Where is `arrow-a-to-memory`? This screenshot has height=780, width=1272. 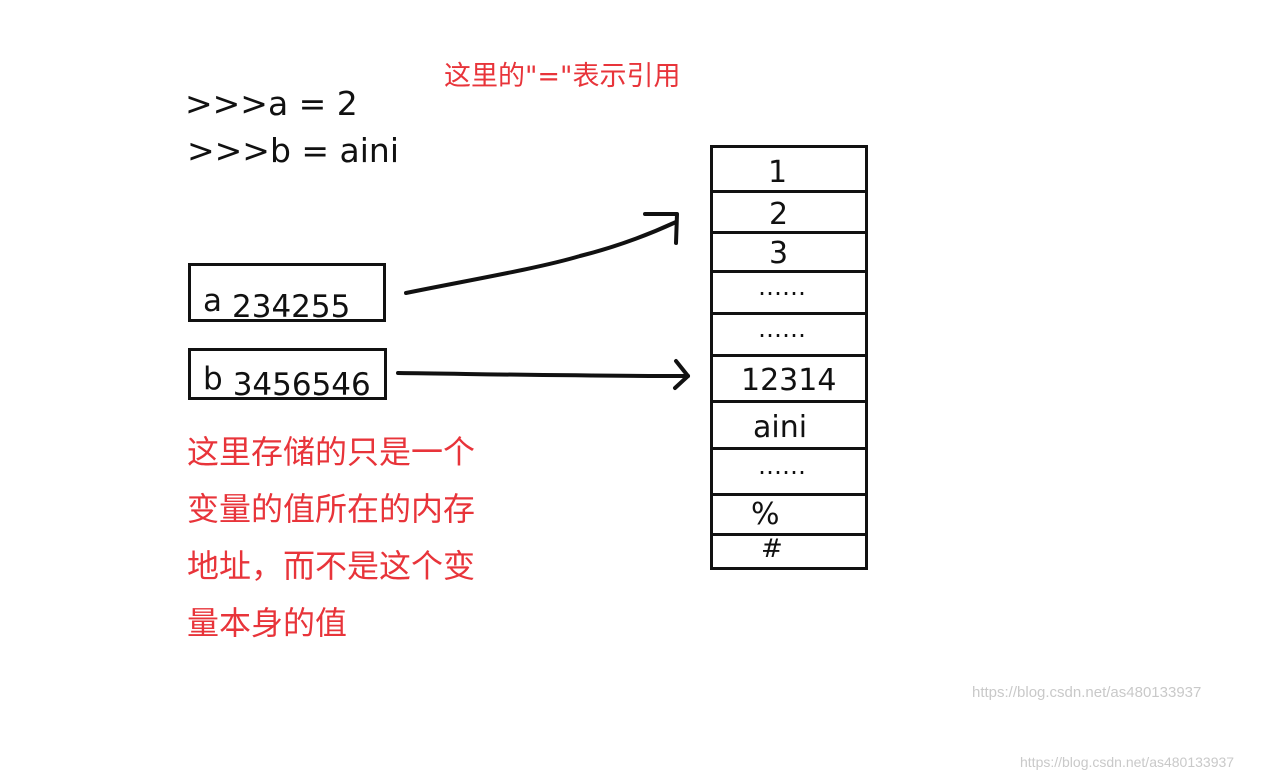
arrow-a-to-memory is located at coordinates (541, 257).